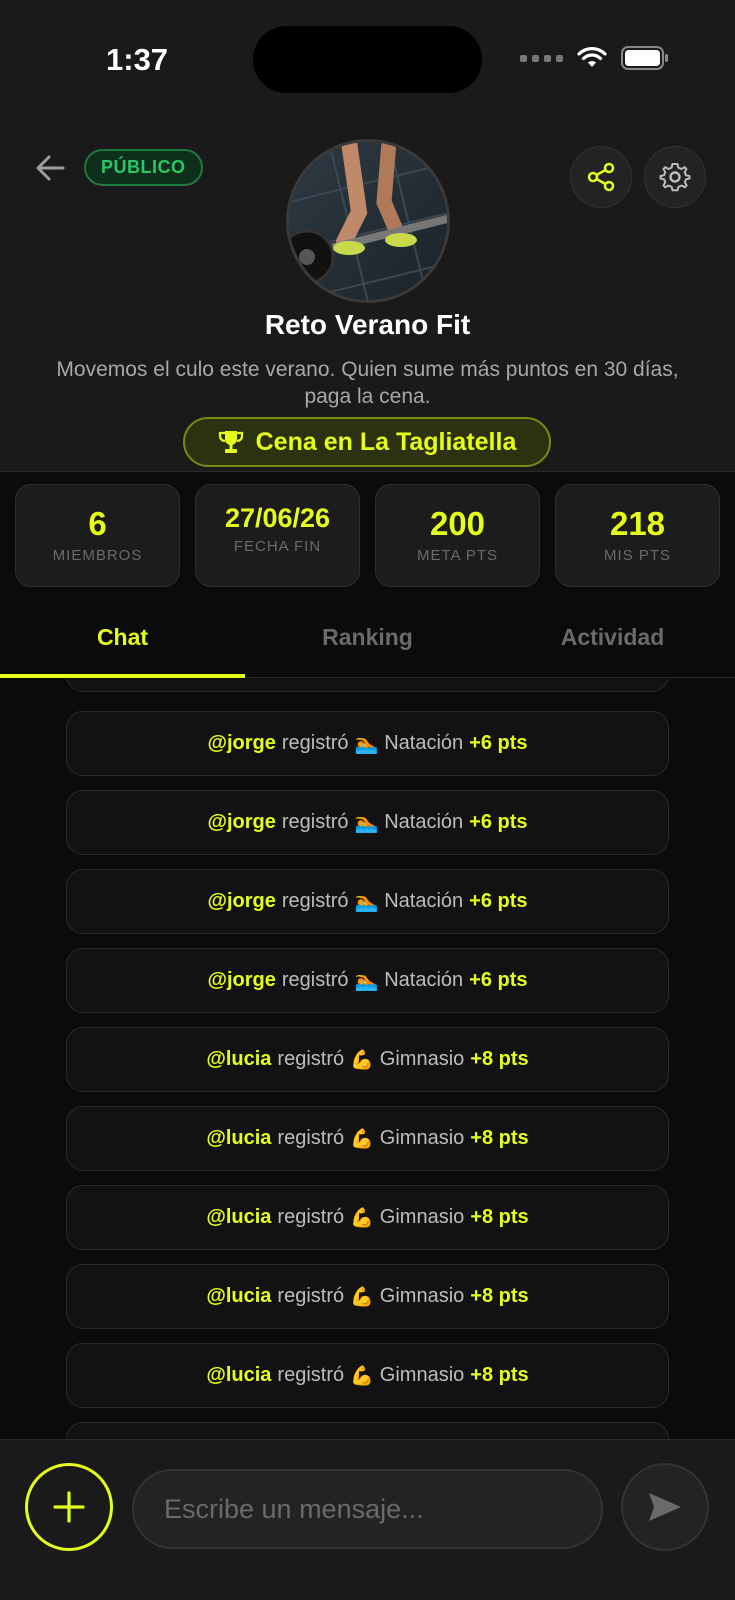 The image size is (735, 1600). I want to click on share-button, so click(601, 177).